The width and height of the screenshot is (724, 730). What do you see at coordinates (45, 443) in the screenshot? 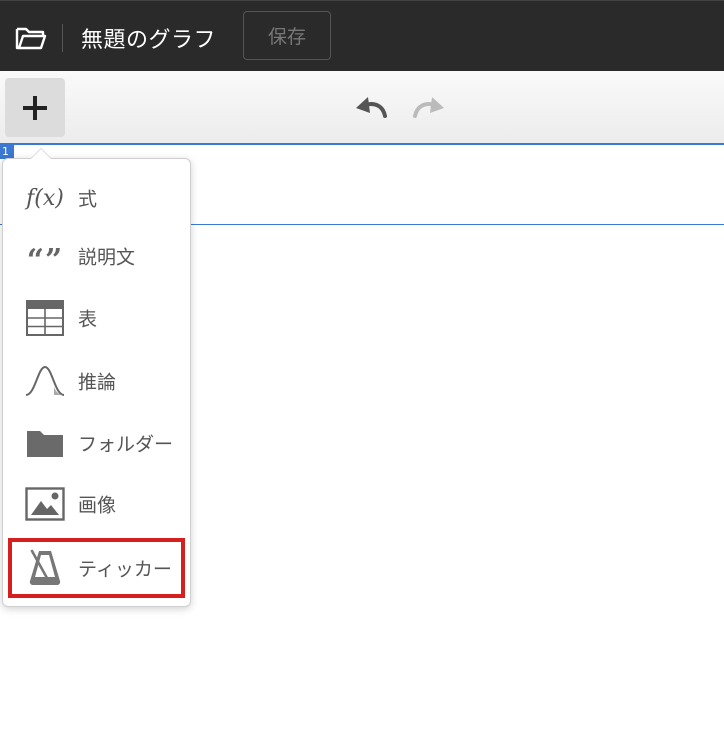
I see `folder-icon` at bounding box center [45, 443].